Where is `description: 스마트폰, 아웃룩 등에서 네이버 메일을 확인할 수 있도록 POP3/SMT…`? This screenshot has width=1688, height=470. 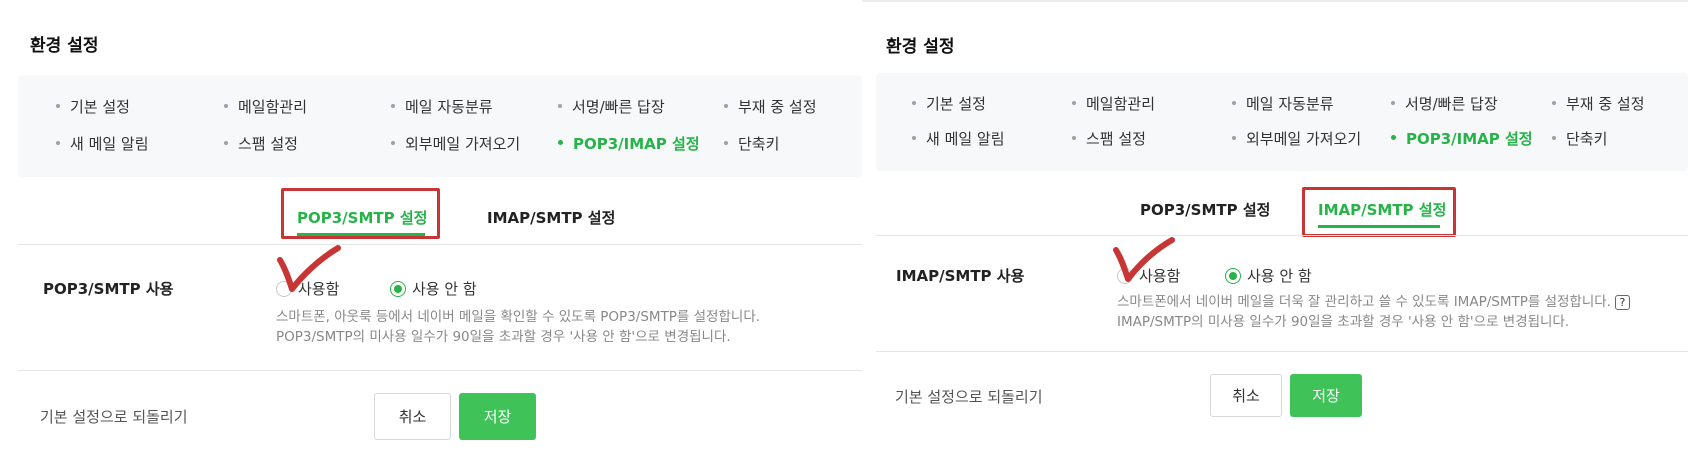
description: 스마트폰, 아웃룩 등에서 네이버 메일을 확인할 수 있도록 POP3/SMT… is located at coordinates (518, 327).